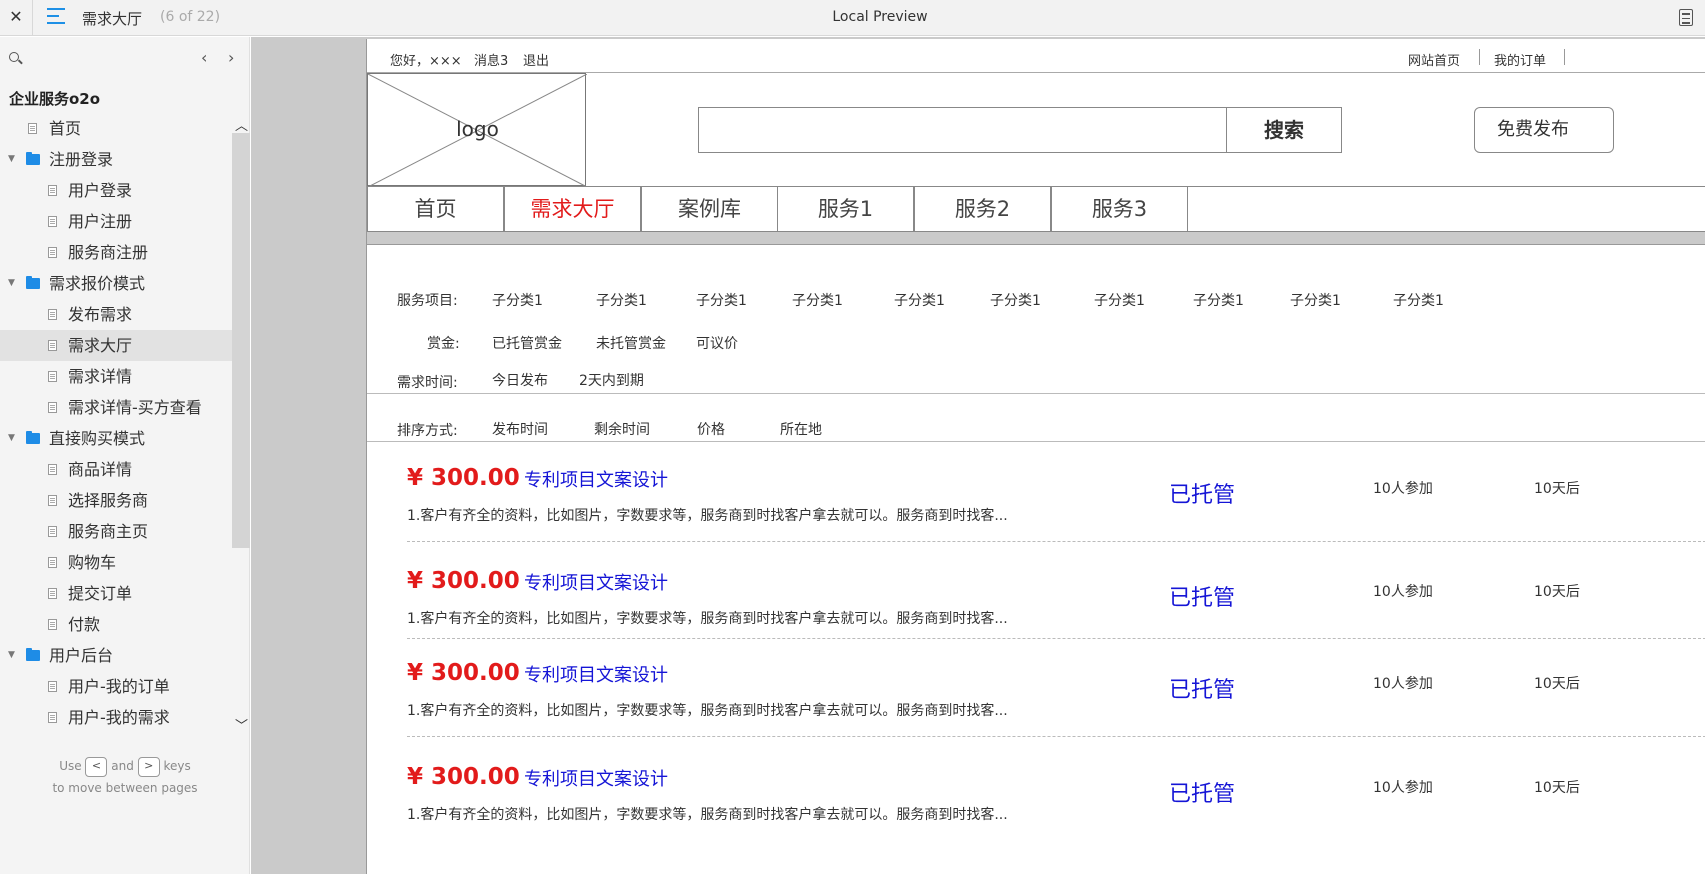  Describe the element at coordinates (33, 437) in the screenshot. I see `folder-icon` at that location.